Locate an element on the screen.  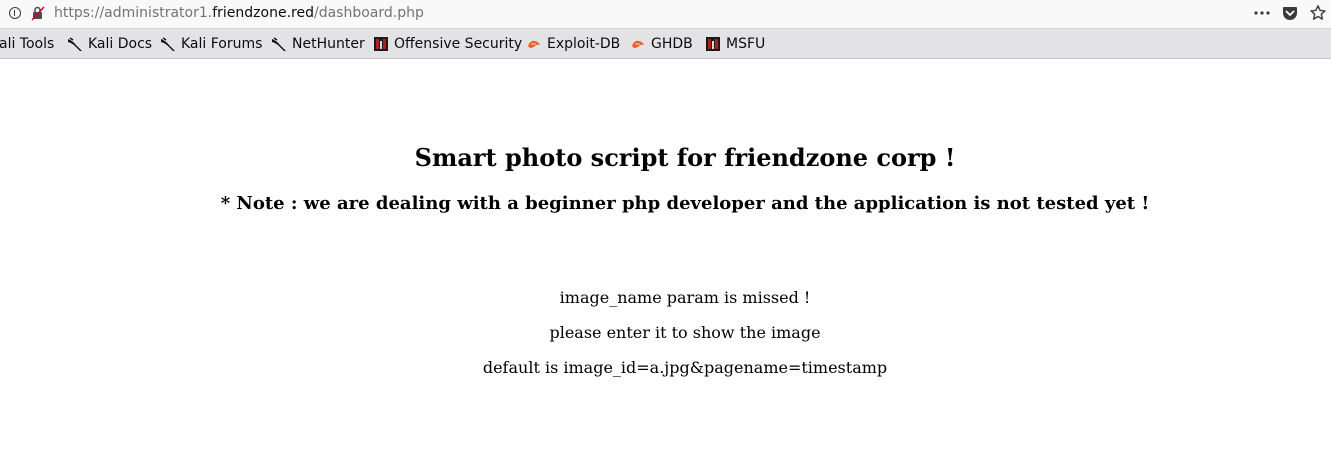
url-path: /dashboard.php is located at coordinates (368, 13).